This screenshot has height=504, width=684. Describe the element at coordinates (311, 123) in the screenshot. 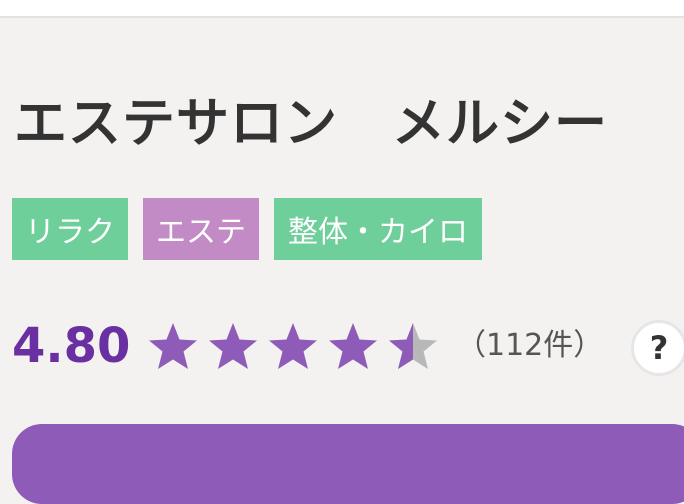

I see `salon-title: エステサロン メルシー` at that location.